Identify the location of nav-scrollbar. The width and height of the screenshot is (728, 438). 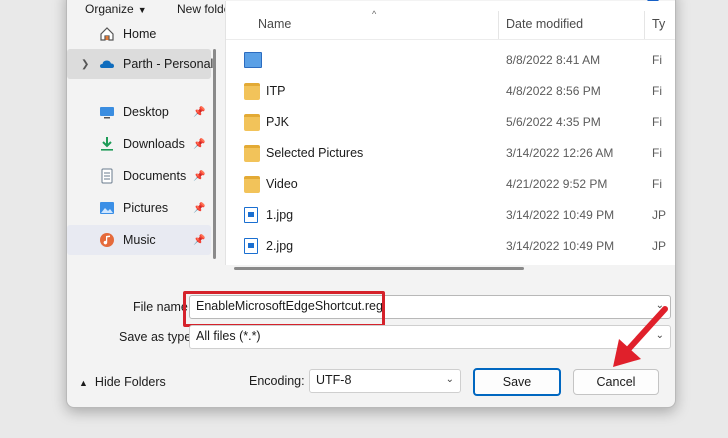
(214, 154).